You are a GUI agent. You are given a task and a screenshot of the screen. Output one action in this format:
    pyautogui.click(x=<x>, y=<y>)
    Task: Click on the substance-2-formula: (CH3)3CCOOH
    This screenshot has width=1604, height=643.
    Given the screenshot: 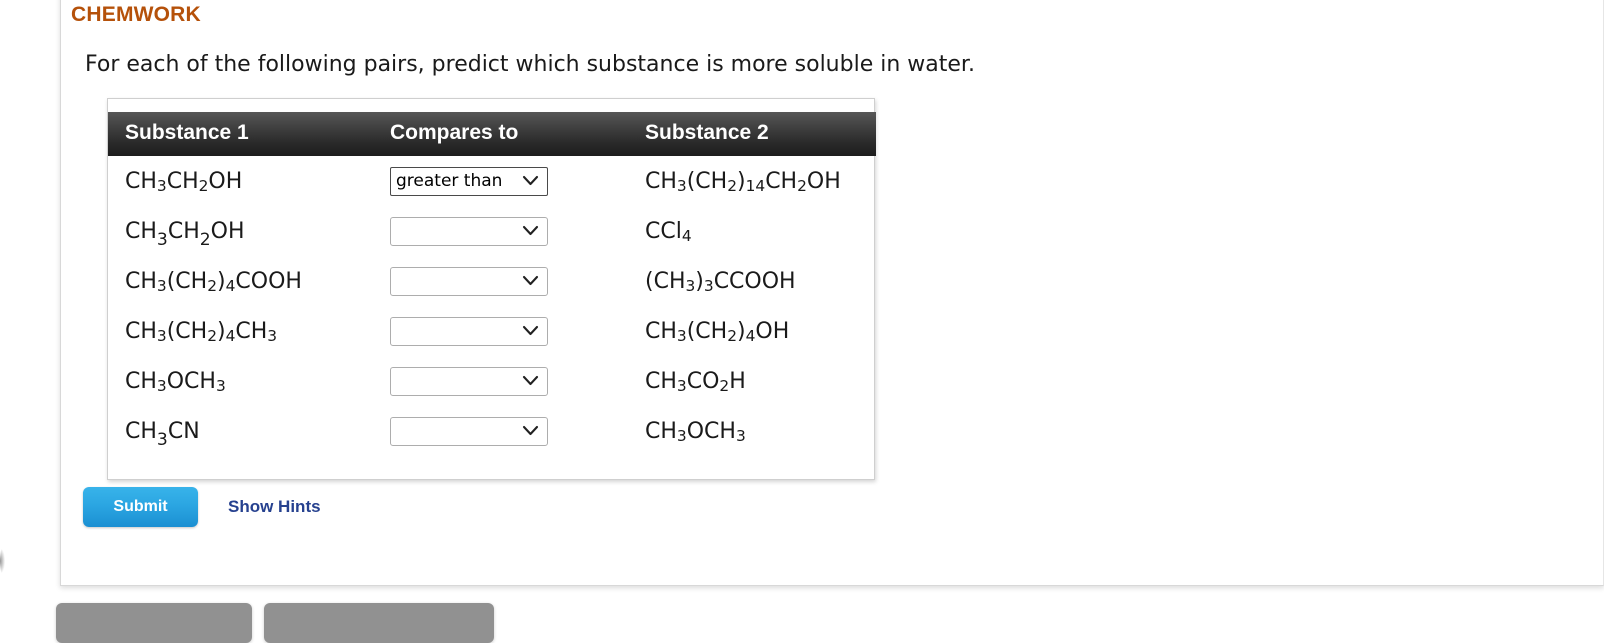 What is the action you would take?
    pyautogui.click(x=754, y=281)
    